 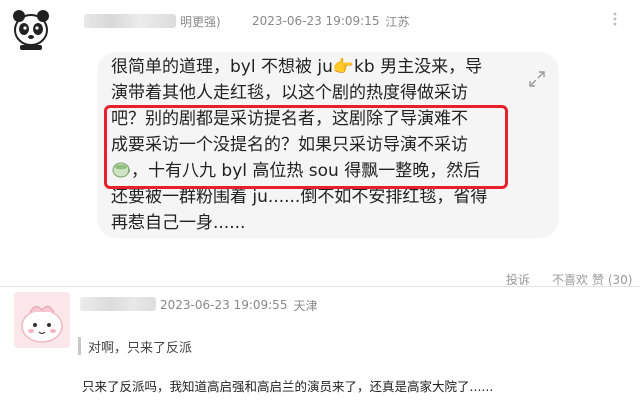 What do you see at coordinates (397, 21) in the screenshot?
I see `location: 江苏` at bounding box center [397, 21].